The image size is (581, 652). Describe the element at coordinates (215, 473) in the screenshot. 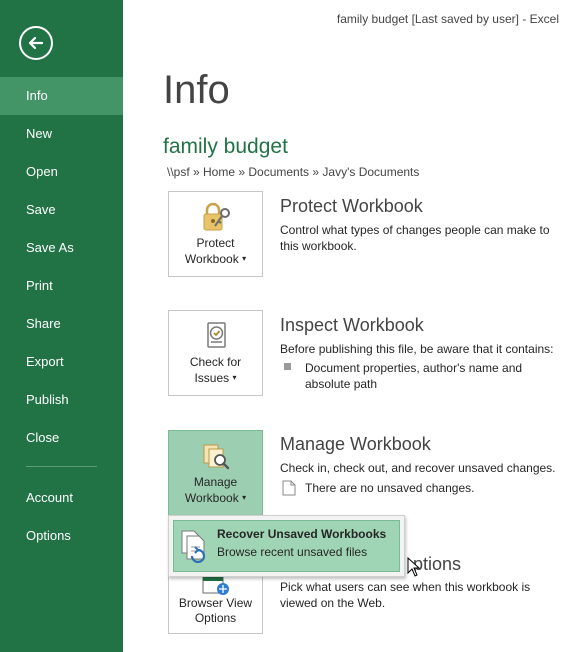

I see `manage-workbook-button: Manage Workbook ▾` at that location.